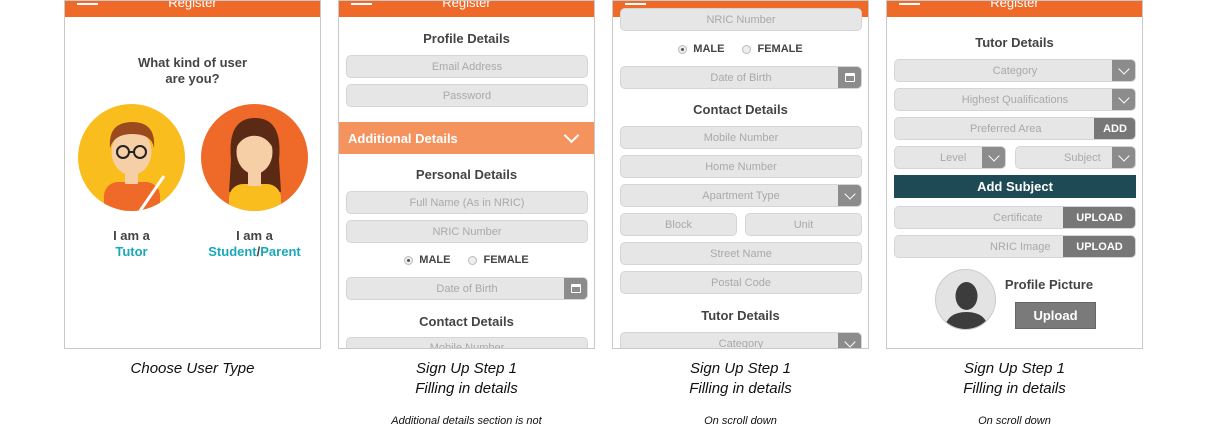  What do you see at coordinates (1049, 284) in the screenshot?
I see `profile-picture-label: Profile Picture` at bounding box center [1049, 284].